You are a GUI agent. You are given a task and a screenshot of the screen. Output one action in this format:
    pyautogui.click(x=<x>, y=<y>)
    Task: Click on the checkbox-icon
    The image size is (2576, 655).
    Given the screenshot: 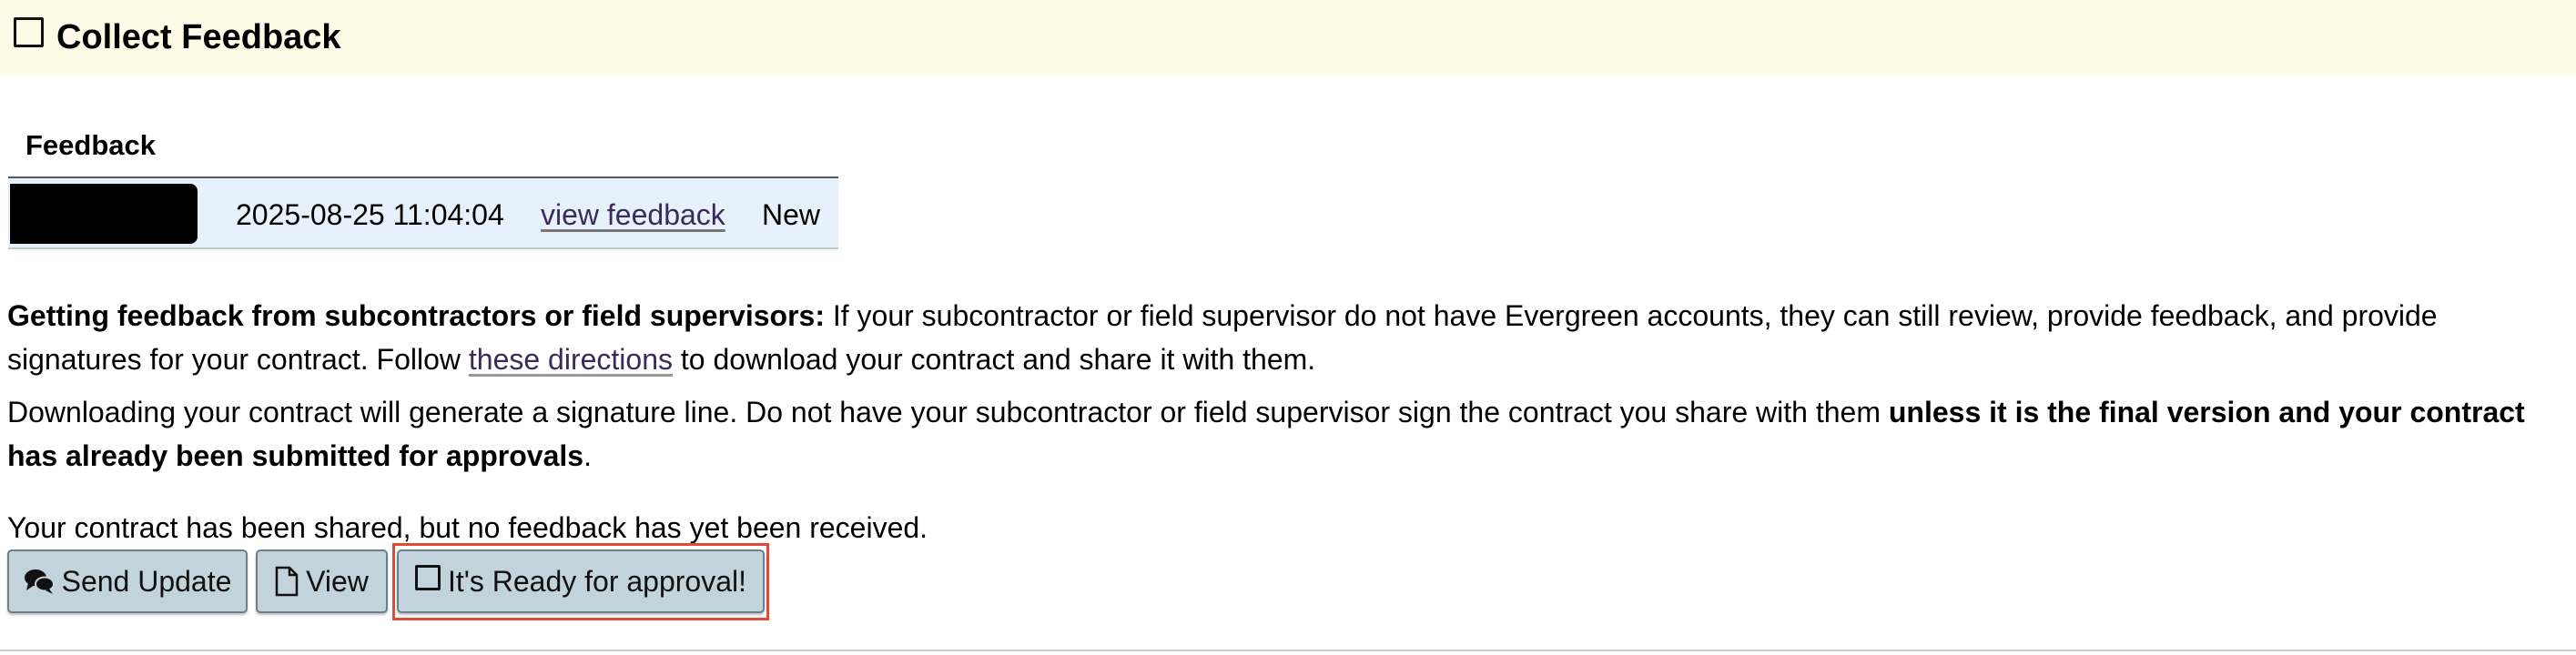 What is the action you would take?
    pyautogui.click(x=29, y=31)
    